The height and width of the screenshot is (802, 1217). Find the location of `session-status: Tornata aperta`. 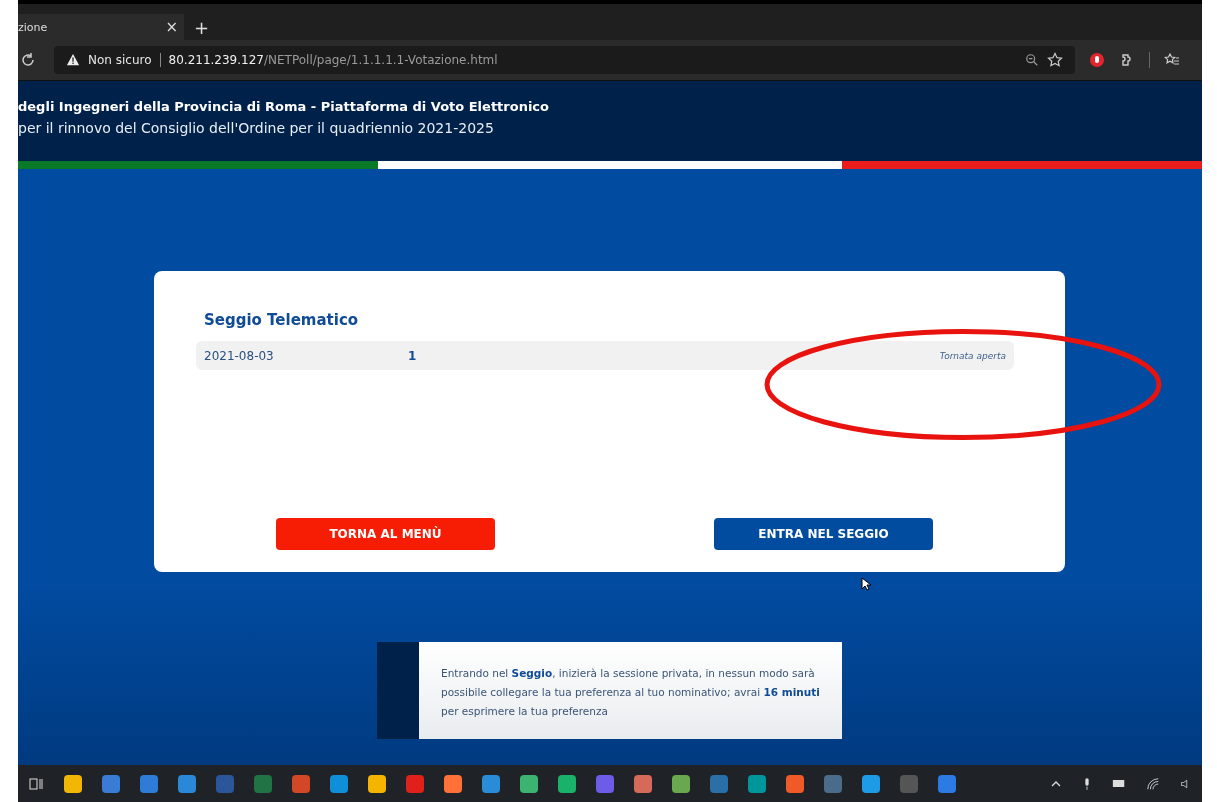

session-status: Tornata aperta is located at coordinates (972, 355).